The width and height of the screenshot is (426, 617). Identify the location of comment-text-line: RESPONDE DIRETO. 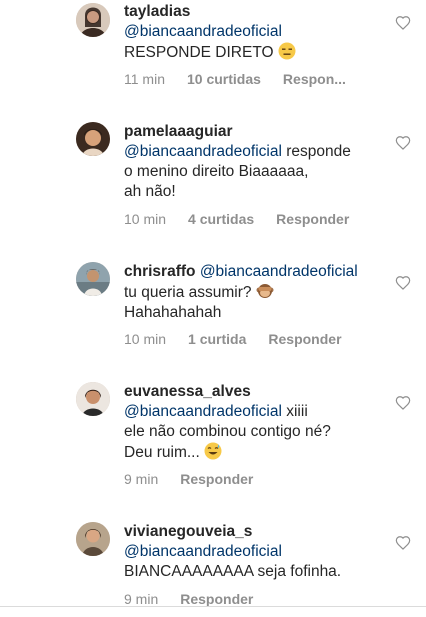
(199, 52).